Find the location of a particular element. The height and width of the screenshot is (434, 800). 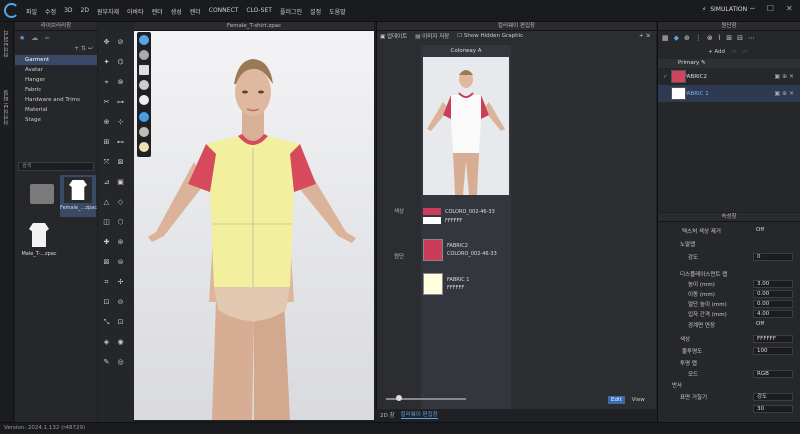

show-hidden-toggle: ☐ Show Hidden Graphic is located at coordinates (490, 36).